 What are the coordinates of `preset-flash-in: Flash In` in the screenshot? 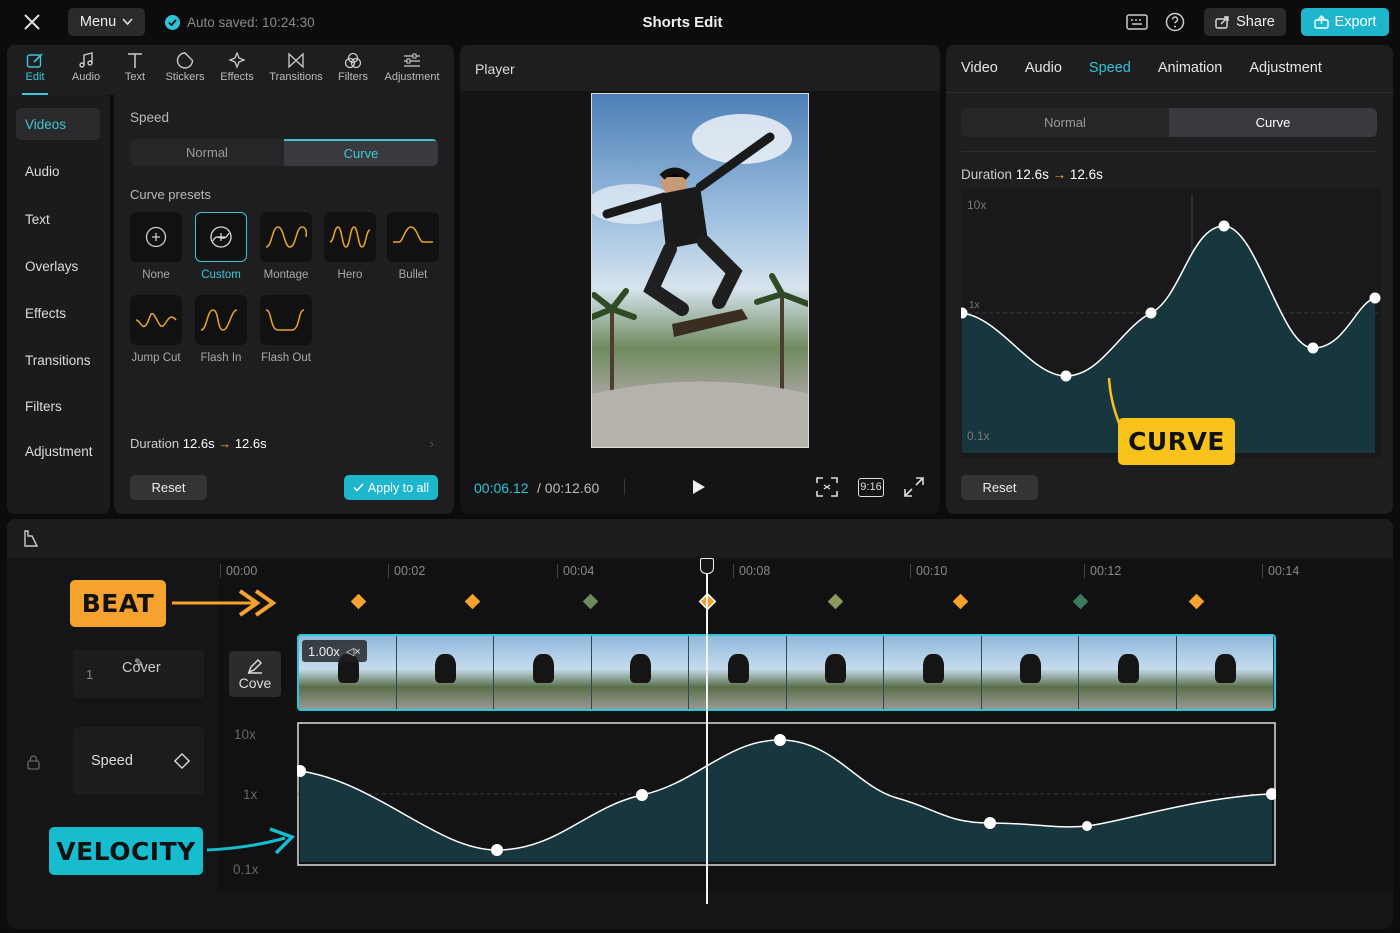 It's located at (221, 329).